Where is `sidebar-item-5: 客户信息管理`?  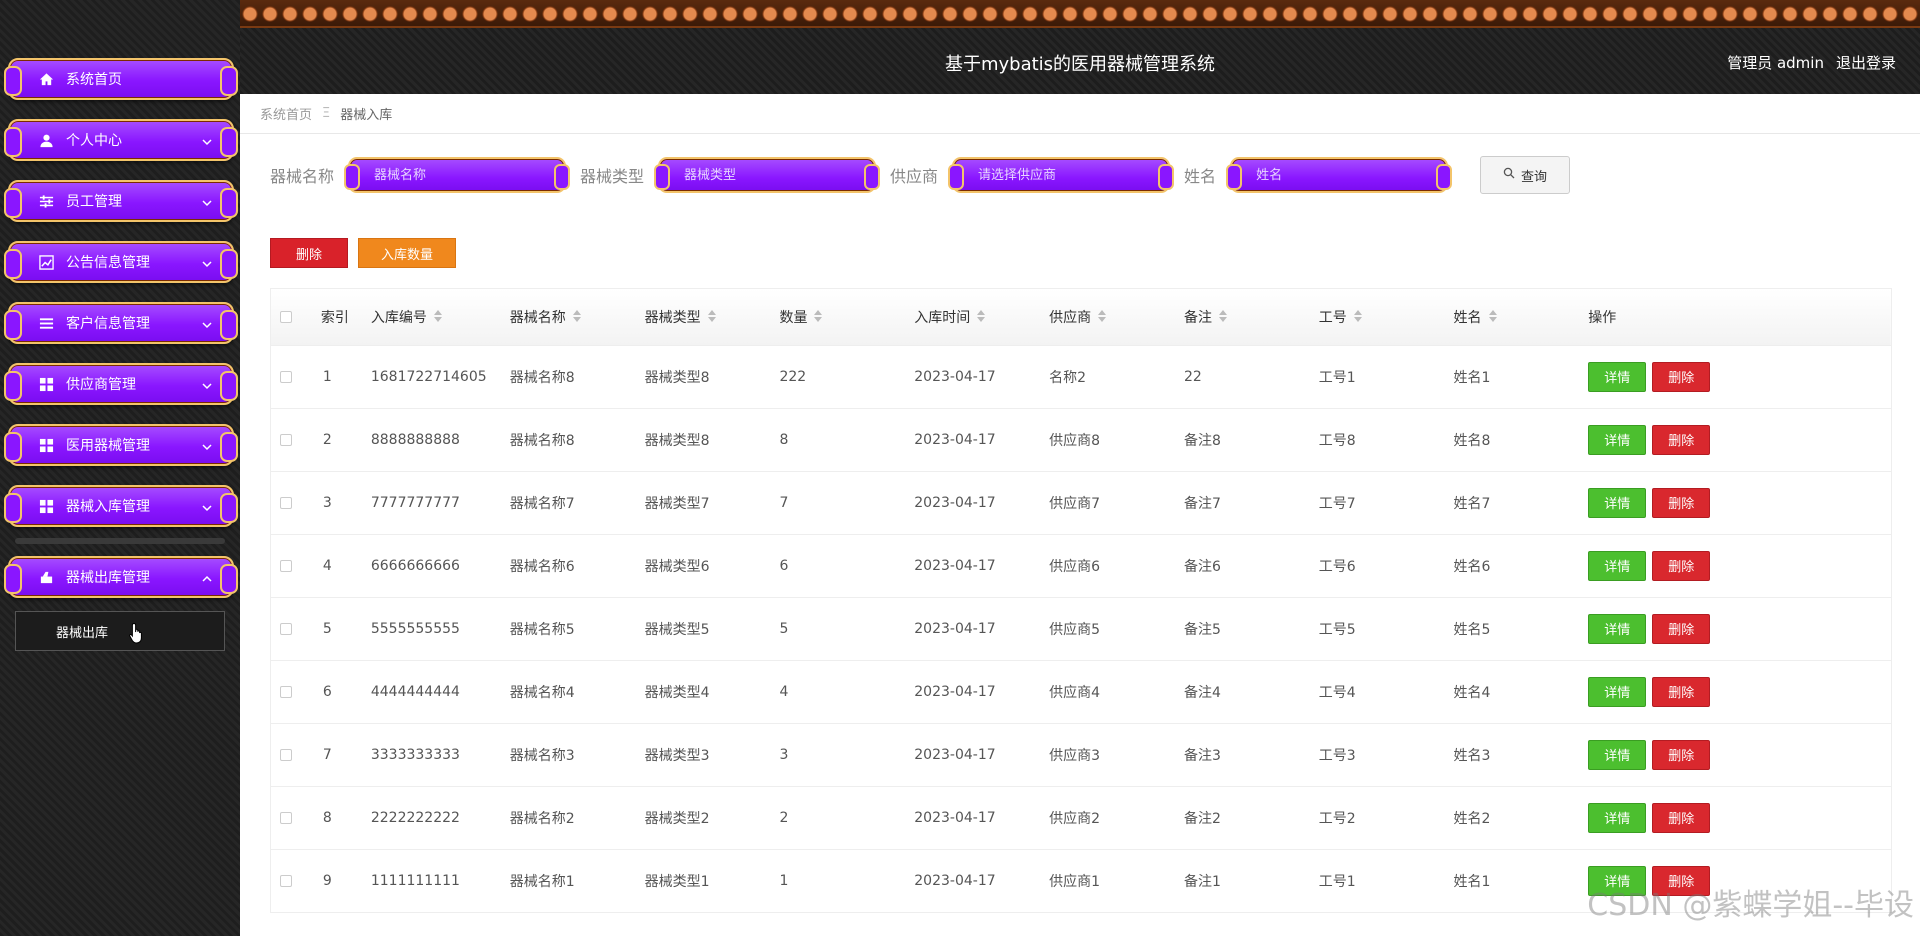 sidebar-item-5: 客户信息管理 is located at coordinates (121, 323).